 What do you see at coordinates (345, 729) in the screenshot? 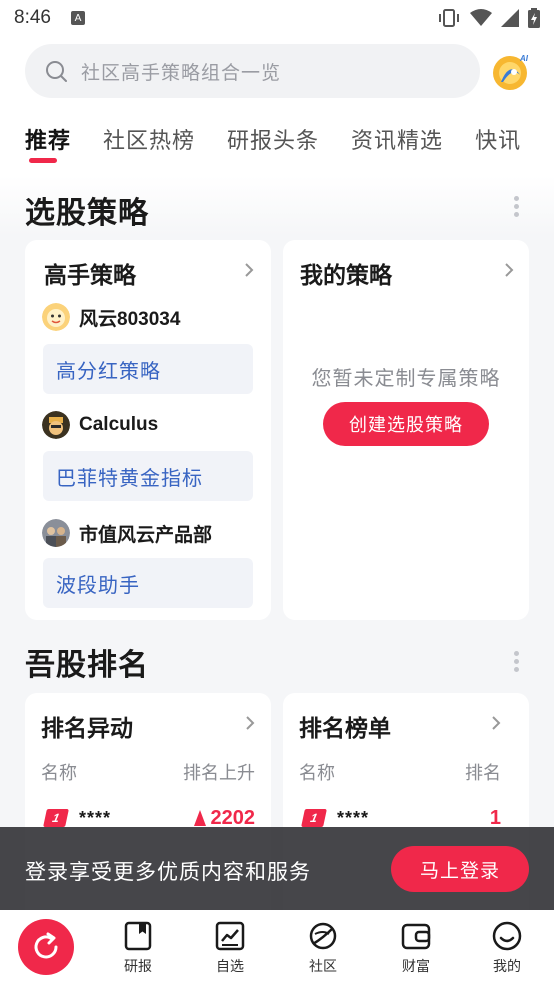
I see `card-title: 排名榜单` at bounding box center [345, 729].